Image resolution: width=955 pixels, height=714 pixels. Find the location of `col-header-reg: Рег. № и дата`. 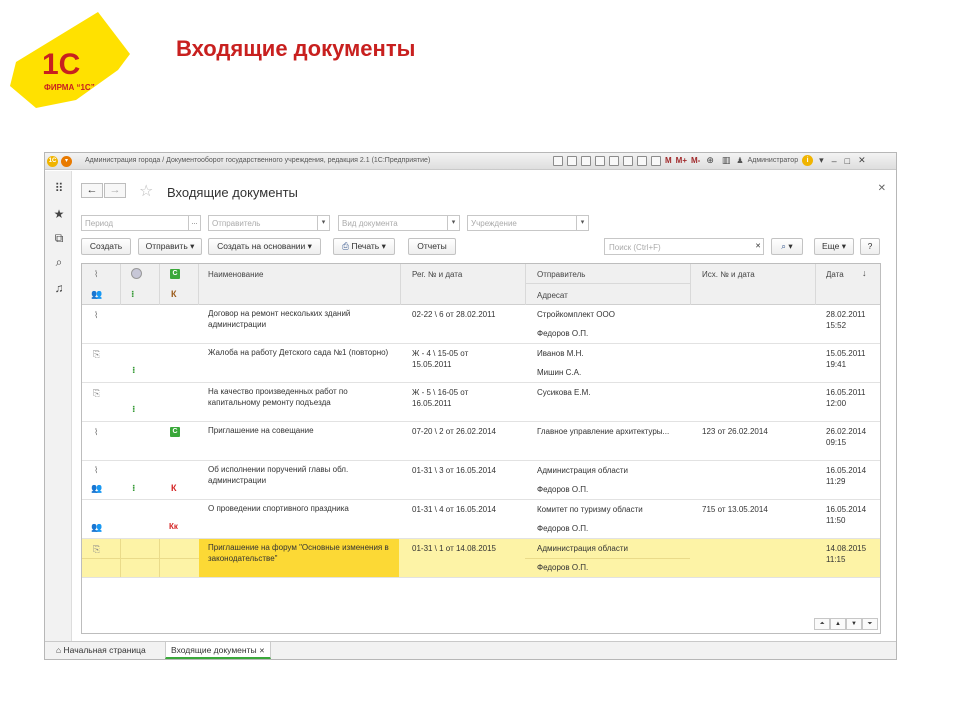

col-header-reg: Рег. № и дата is located at coordinates (437, 274).